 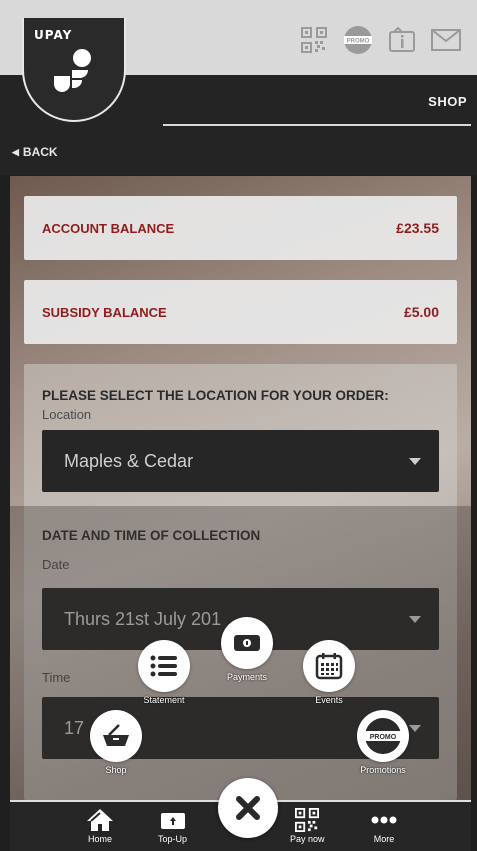 I want to click on home-icon, so click(x=100, y=820).